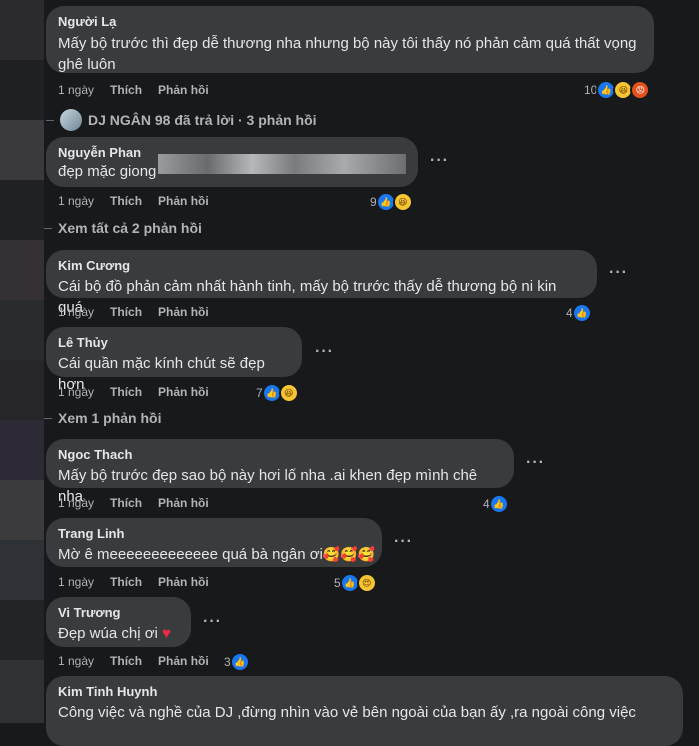 The height and width of the screenshot is (746, 699). Describe the element at coordinates (130, 228) in the screenshot. I see `thread-label: Xem tất cả 2 phản hồi` at that location.